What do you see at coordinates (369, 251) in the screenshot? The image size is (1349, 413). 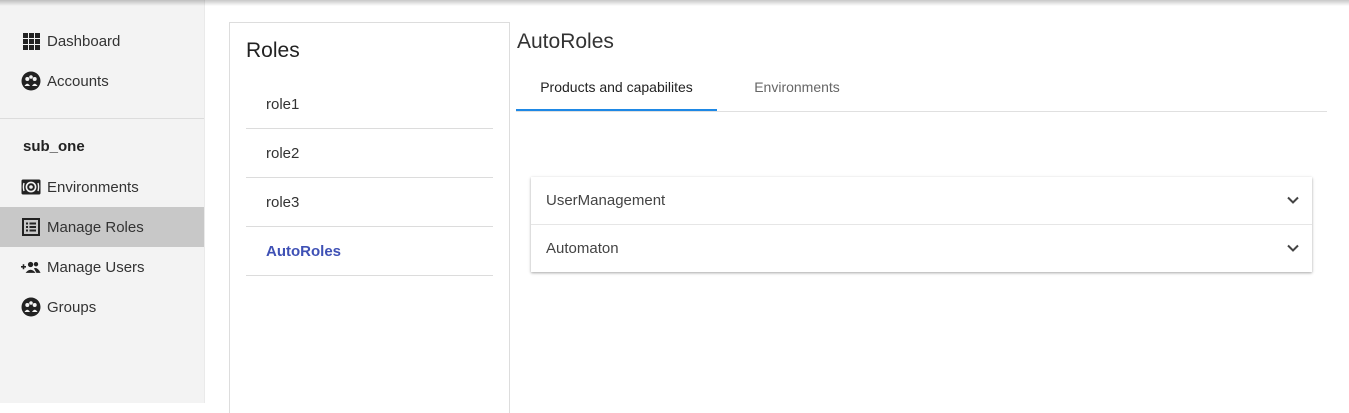 I see `role-item-autoroles: AutoRoles` at bounding box center [369, 251].